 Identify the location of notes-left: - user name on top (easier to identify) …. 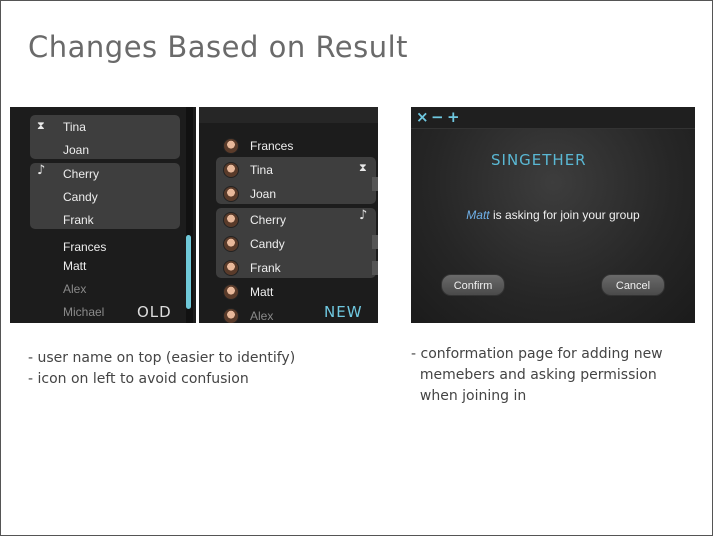
(161, 369).